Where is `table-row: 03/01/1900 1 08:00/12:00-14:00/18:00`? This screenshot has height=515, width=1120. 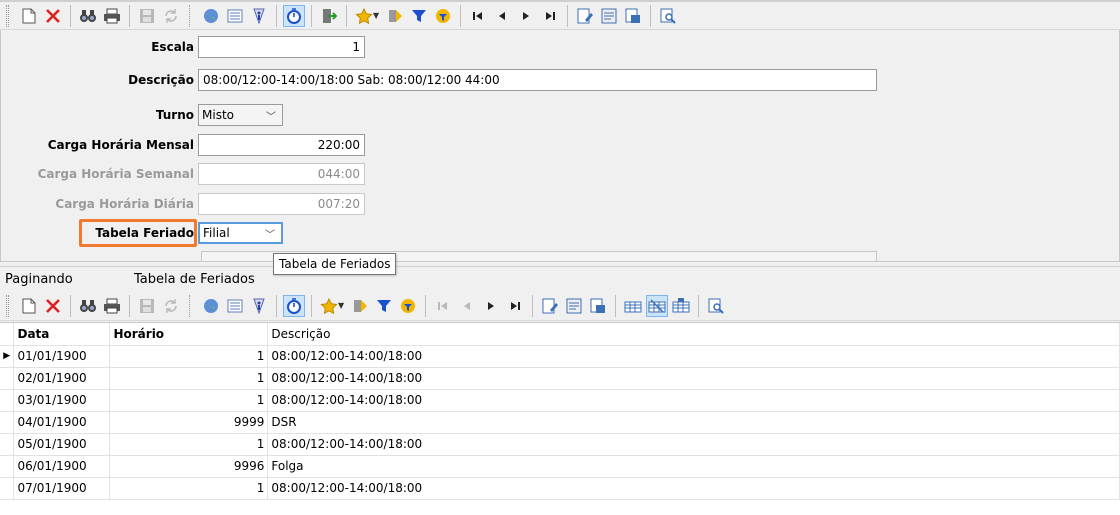
table-row: 03/01/1900 1 08:00/12:00-14:00/18:00 is located at coordinates (560, 400).